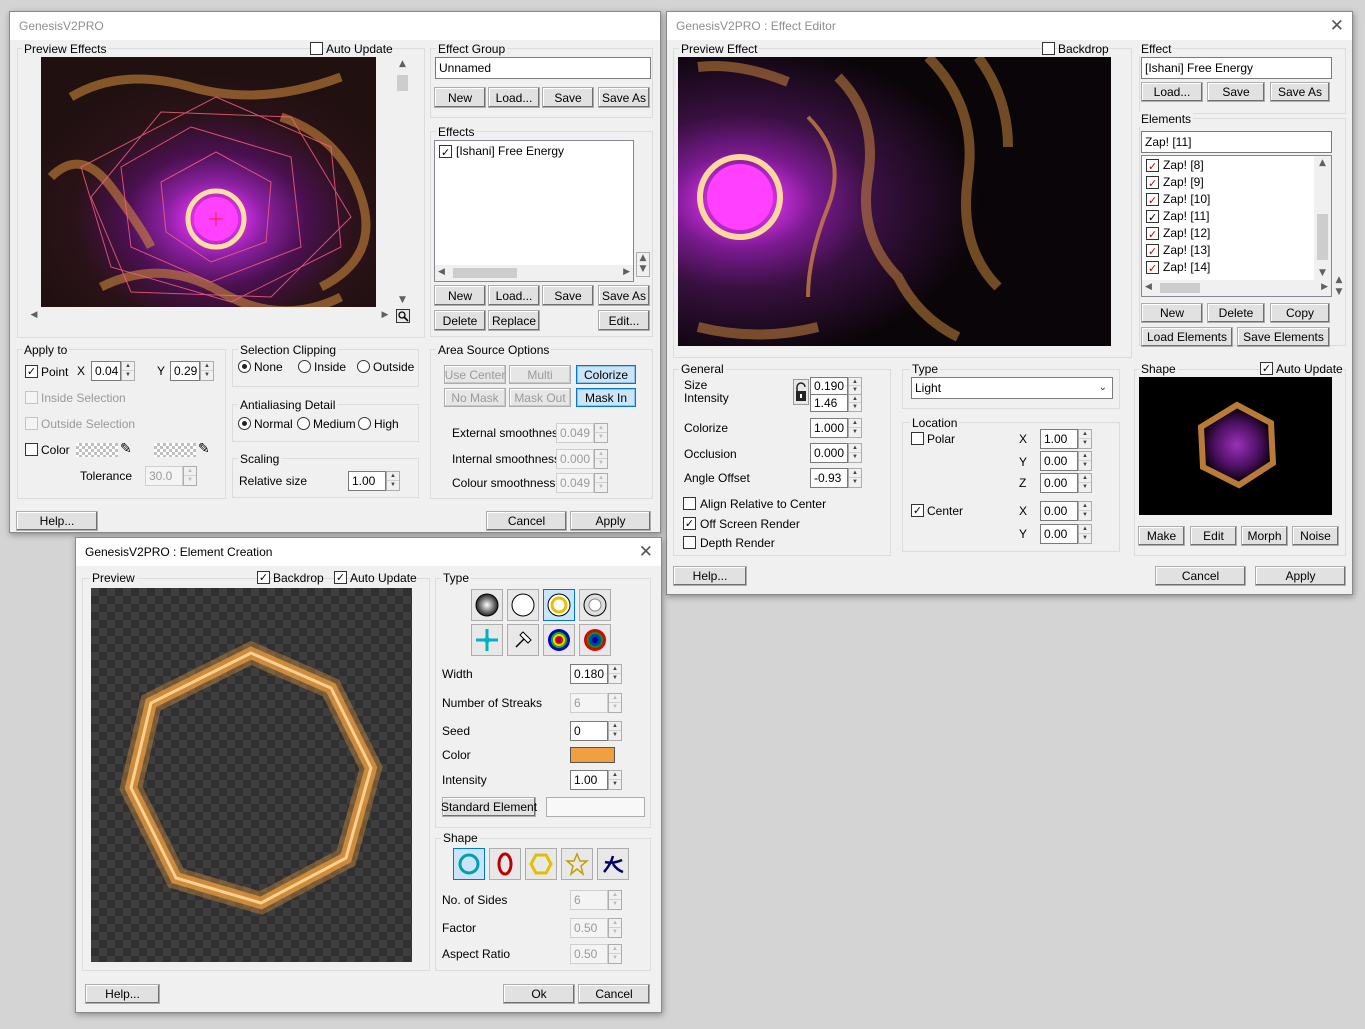 Image resolution: width=1365 pixels, height=1029 pixels. Describe the element at coordinates (615, 928) in the screenshot. I see `factor-spinner: ▲ ▼` at that location.